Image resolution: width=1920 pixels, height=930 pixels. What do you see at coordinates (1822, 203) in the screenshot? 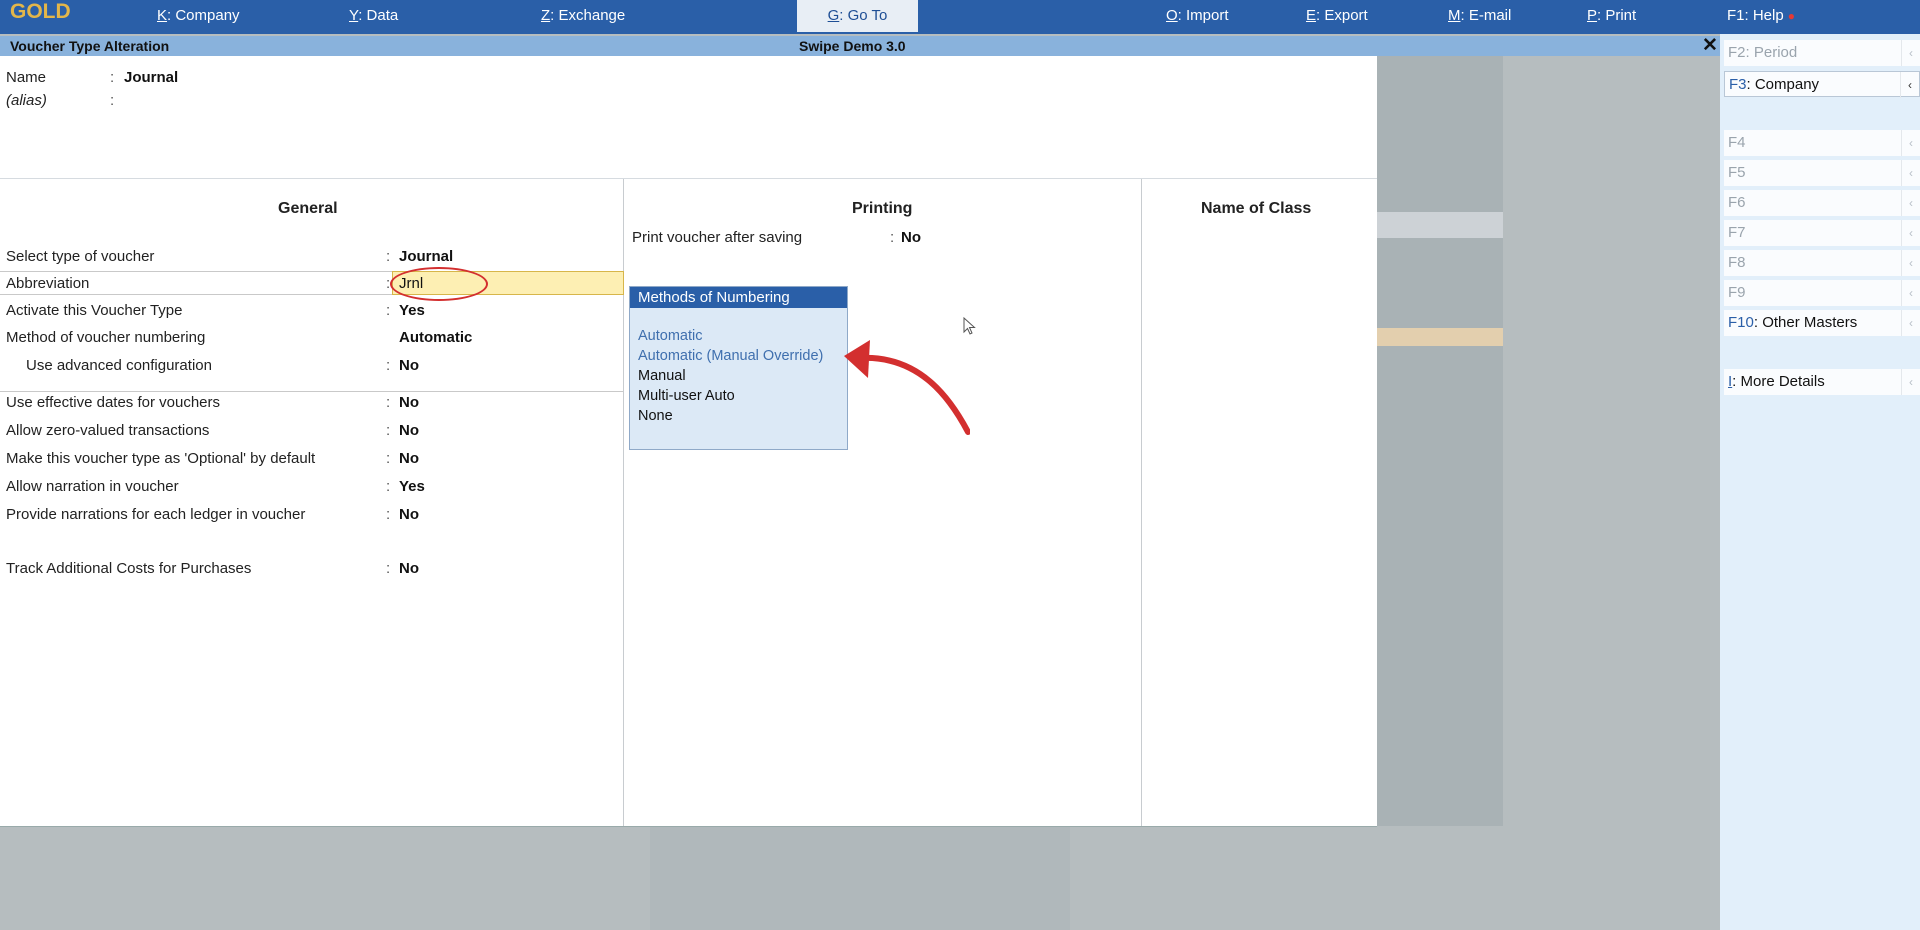
I see `sidebar-item-f6: F6 ‹` at bounding box center [1822, 203].